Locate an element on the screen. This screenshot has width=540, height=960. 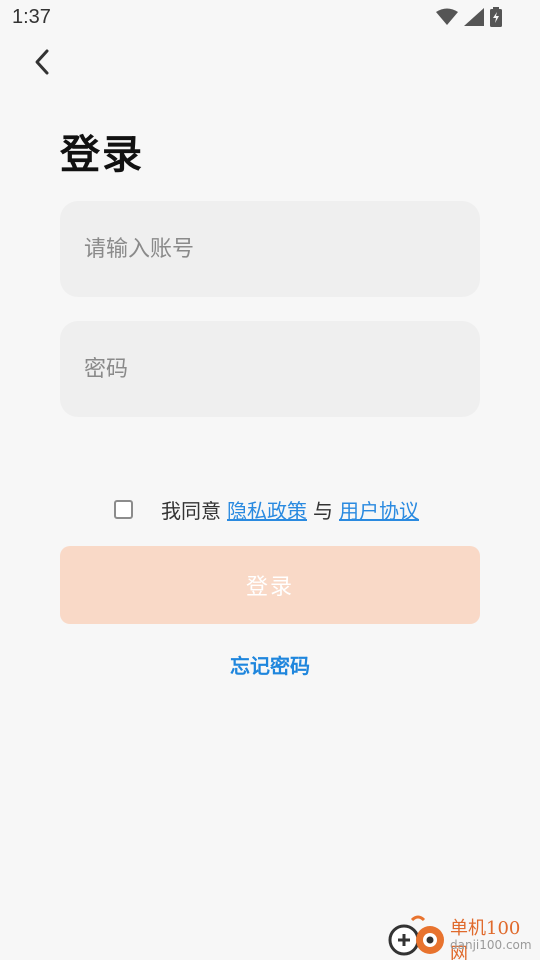
agreement-checkbox is located at coordinates (123, 509).